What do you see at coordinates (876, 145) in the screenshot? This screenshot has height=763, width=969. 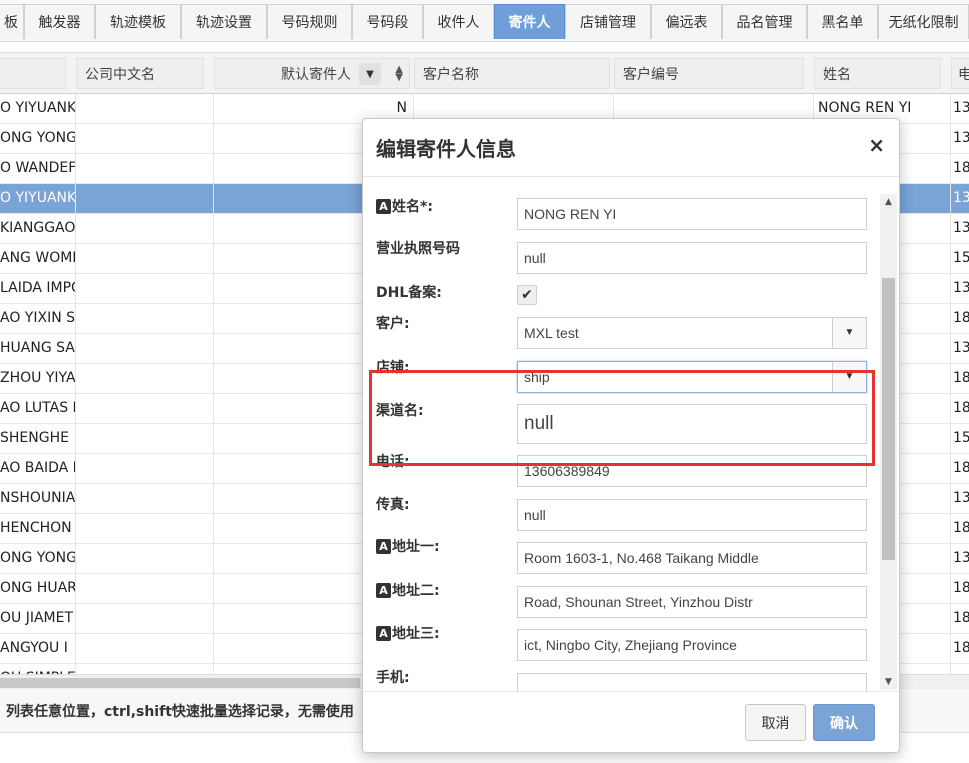 I see `close-icon: ×` at bounding box center [876, 145].